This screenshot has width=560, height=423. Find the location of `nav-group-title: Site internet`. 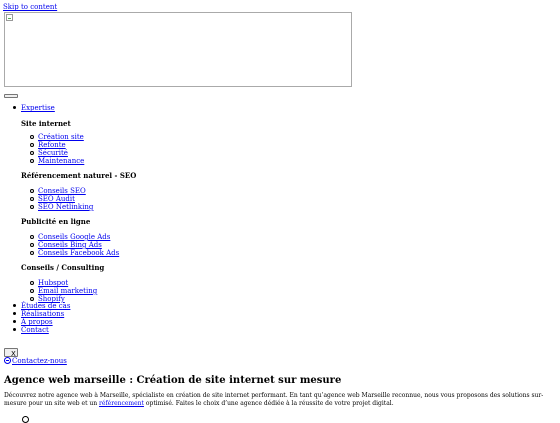

nav-group-title: Site internet is located at coordinates (46, 123).